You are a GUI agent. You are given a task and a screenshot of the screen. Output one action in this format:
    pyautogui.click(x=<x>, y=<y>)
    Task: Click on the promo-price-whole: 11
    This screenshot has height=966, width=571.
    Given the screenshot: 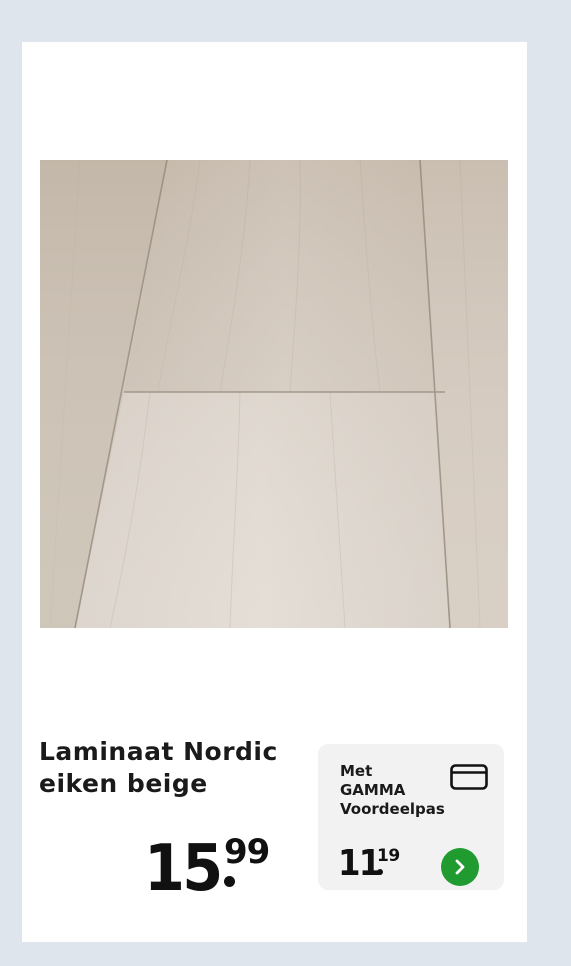 What is the action you would take?
    pyautogui.click(x=359, y=863)
    